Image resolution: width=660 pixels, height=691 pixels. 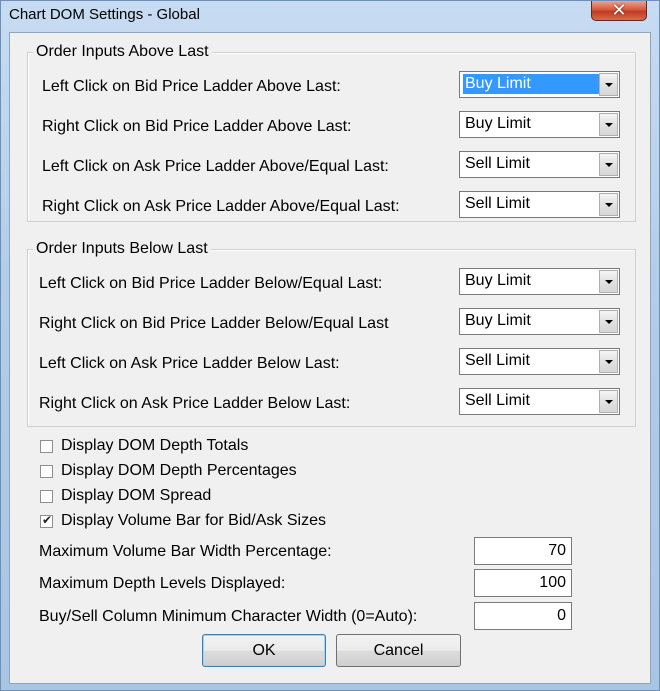 What do you see at coordinates (330, 15) in the screenshot?
I see `title-bar: Chart DOM Settings - Global ✕` at bounding box center [330, 15].